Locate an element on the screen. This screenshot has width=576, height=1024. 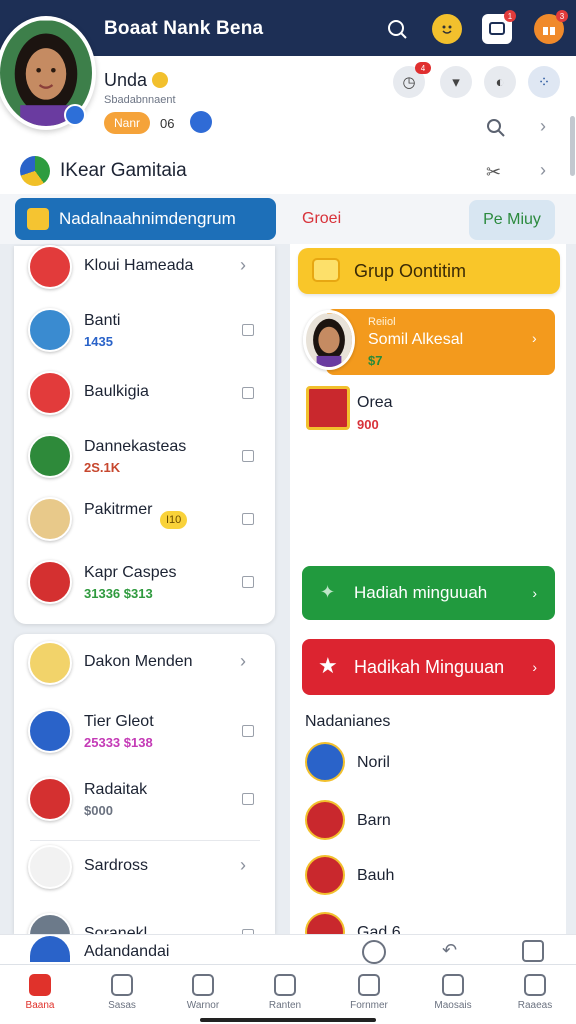
ranking-name: Noril is located at coordinates (373, 763).